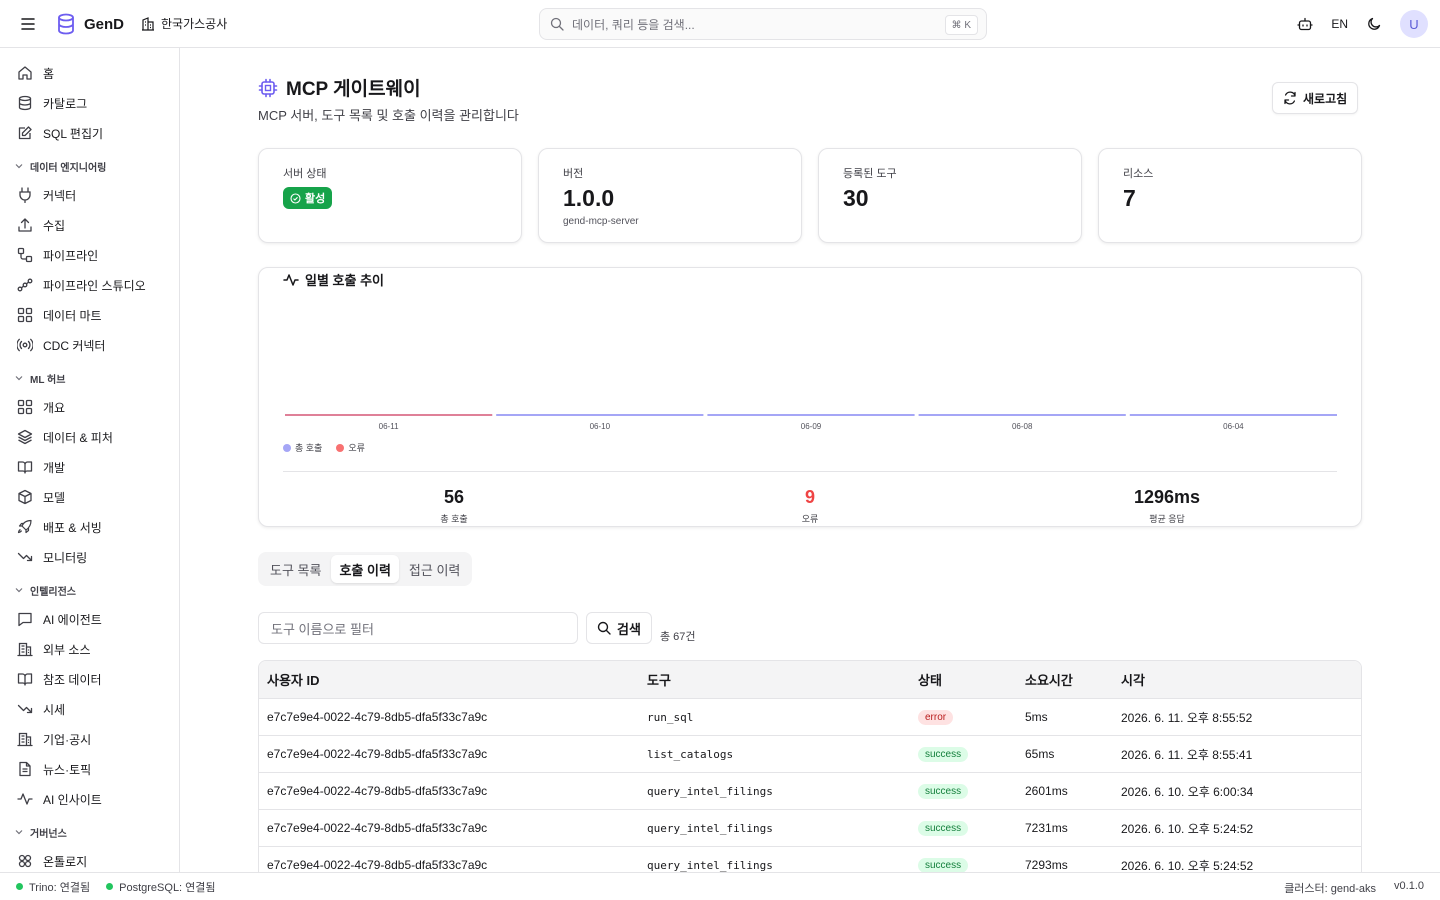 The height and width of the screenshot is (900, 1440). What do you see at coordinates (1241, 679) in the screenshot?
I see `header-time: 시각` at bounding box center [1241, 679].